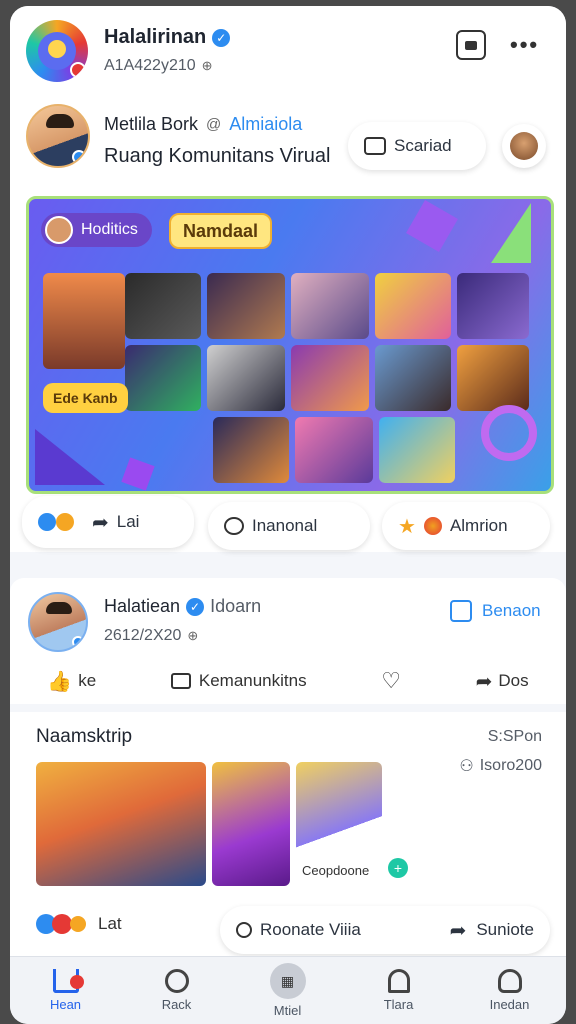  I want to click on banner-shape-purple, so click(432, 226).